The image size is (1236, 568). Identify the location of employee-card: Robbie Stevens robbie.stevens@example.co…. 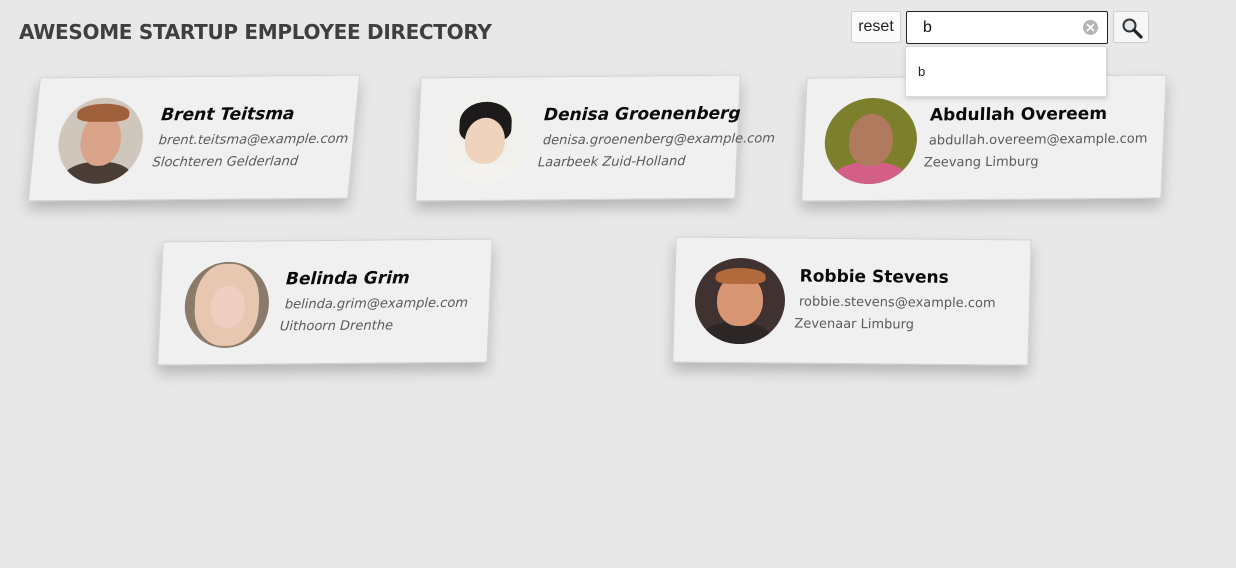
(852, 301).